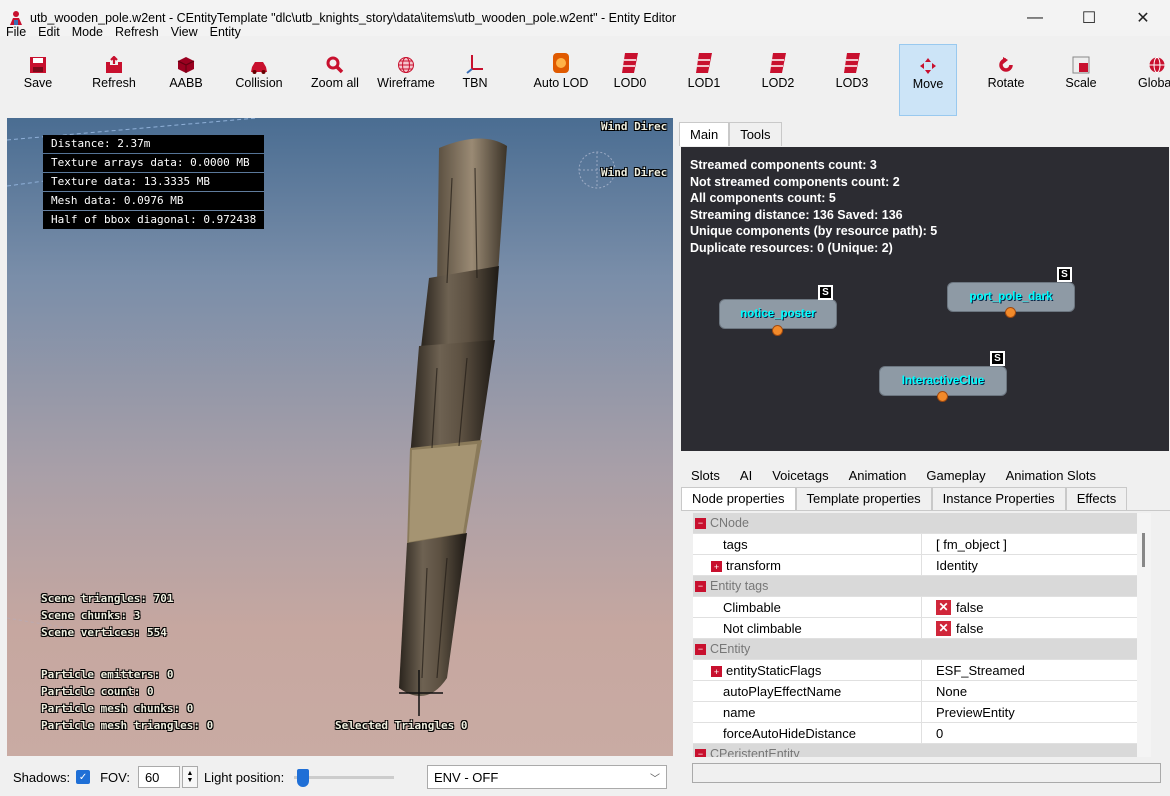 This screenshot has height=796, width=1170. Describe the element at coordinates (738, 498) in the screenshot. I see `tab-node-properties: Node properties` at that location.